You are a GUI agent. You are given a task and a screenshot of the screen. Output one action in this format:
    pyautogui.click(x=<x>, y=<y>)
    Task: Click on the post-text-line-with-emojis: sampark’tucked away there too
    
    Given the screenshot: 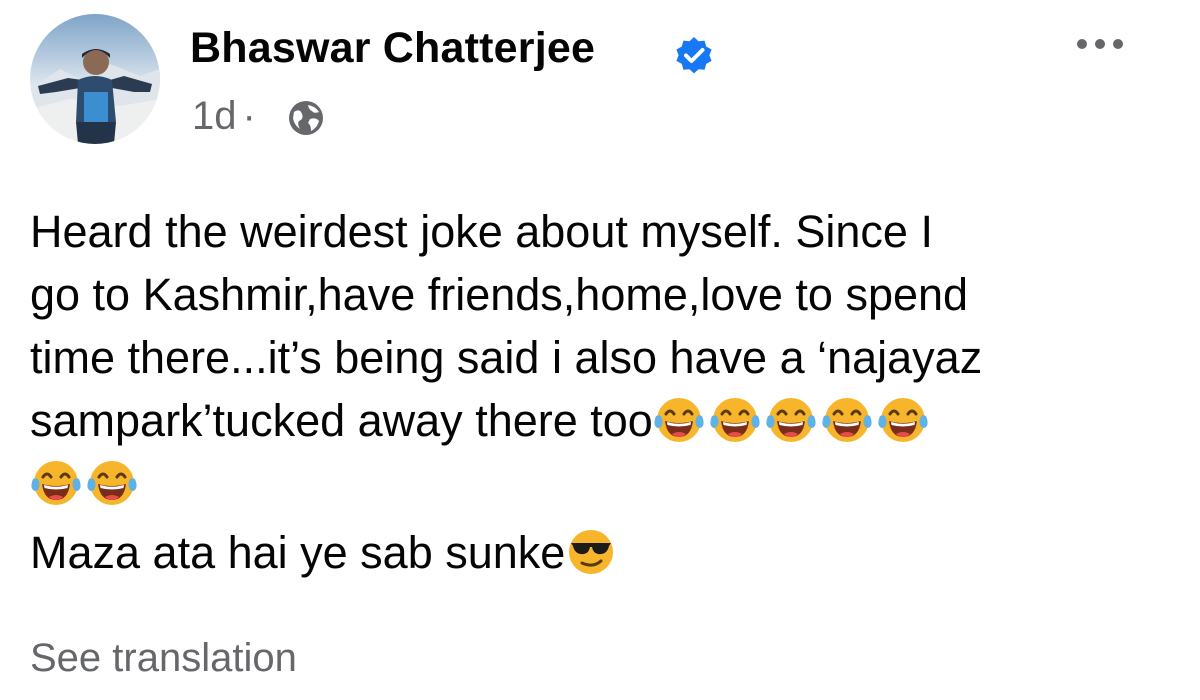 What is the action you would take?
    pyautogui.click(x=600, y=420)
    